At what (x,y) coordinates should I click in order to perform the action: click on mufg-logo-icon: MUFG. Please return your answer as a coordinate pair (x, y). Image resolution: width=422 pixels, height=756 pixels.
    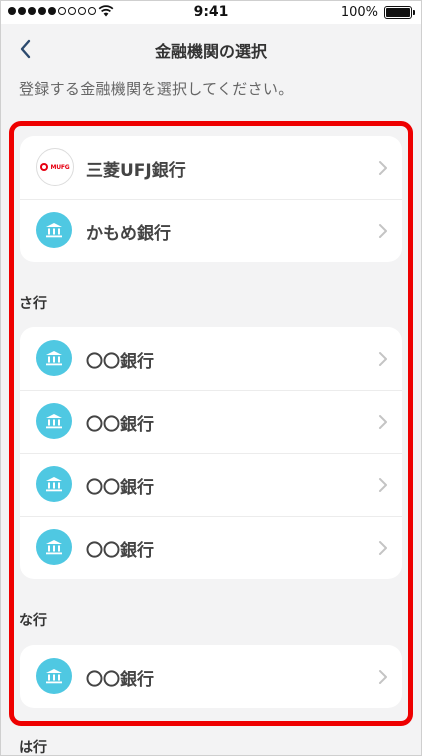
    Looking at the image, I should click on (55, 167).